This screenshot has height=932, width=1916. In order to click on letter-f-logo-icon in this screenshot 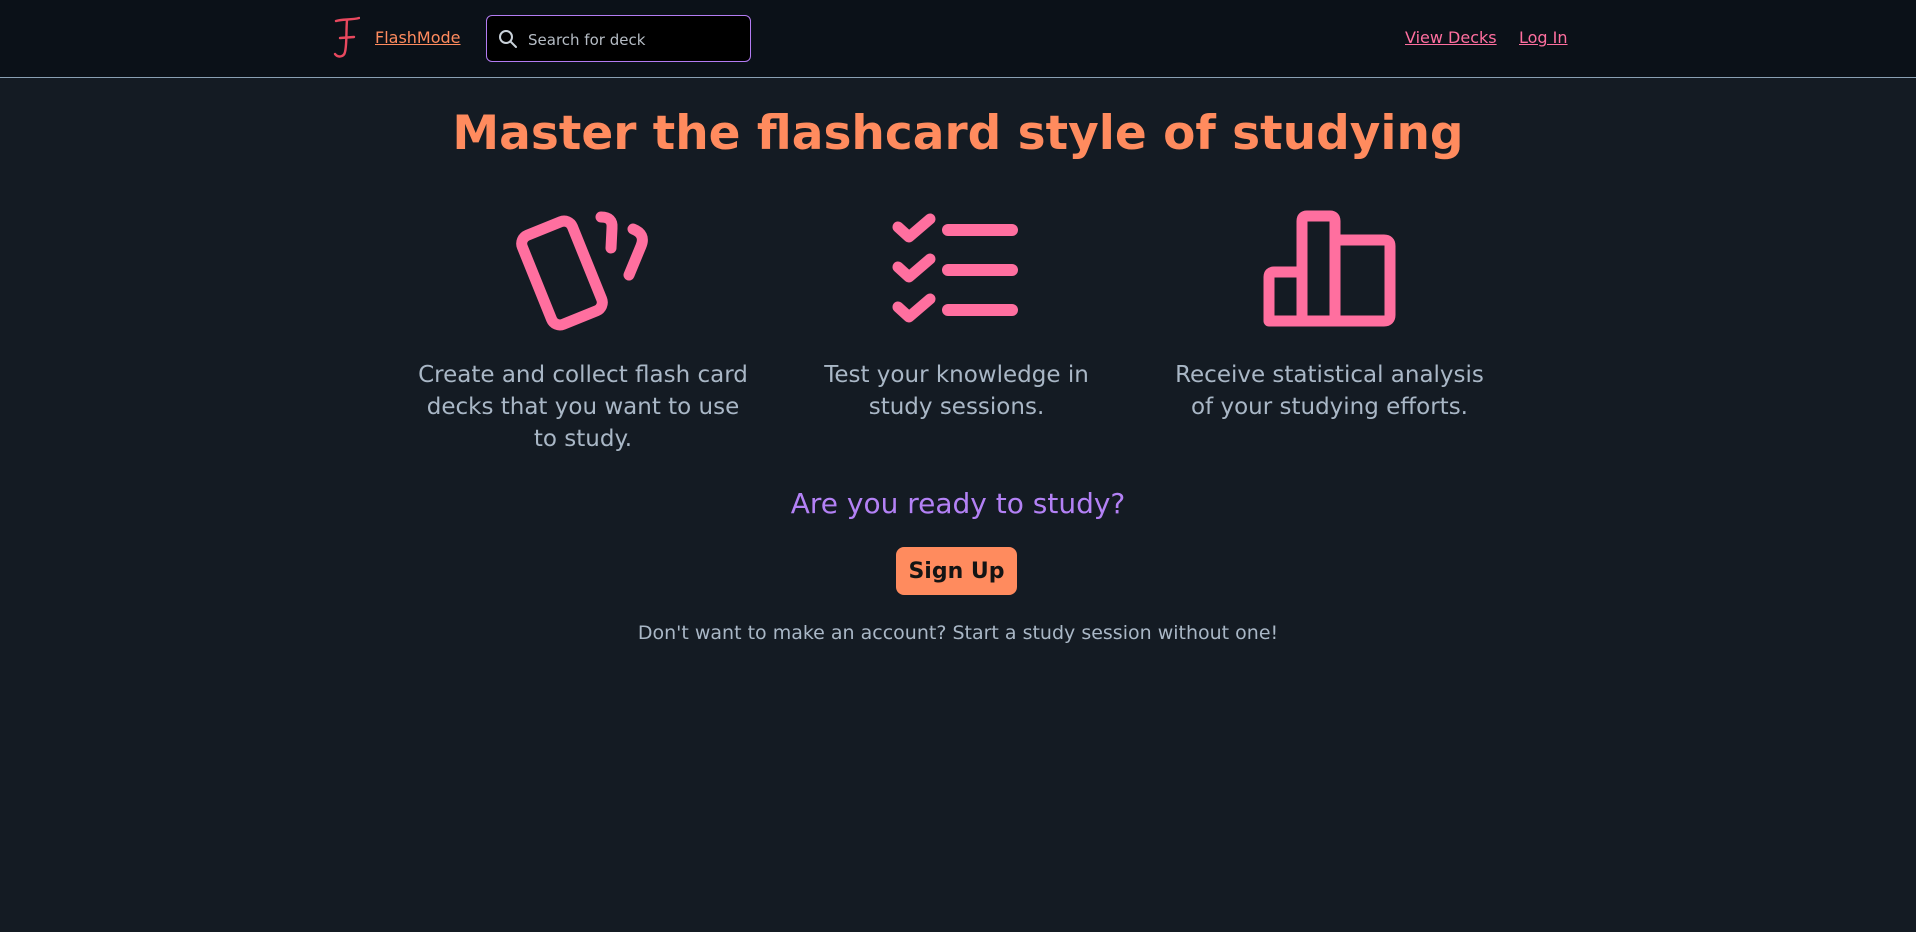, I will do `click(346, 37)`.